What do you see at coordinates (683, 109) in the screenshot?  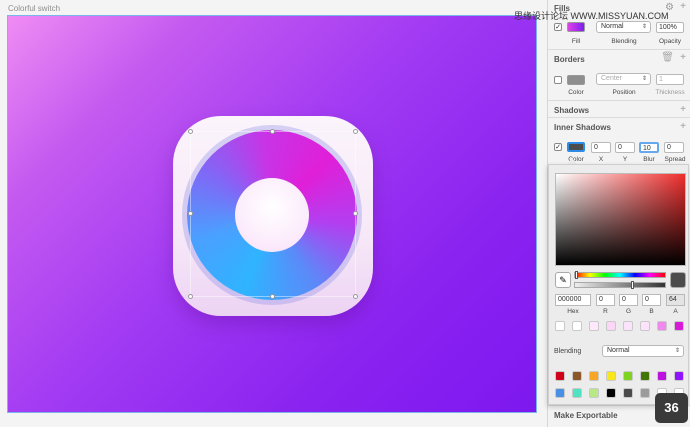 I see `add-shadow-icon: +` at bounding box center [683, 109].